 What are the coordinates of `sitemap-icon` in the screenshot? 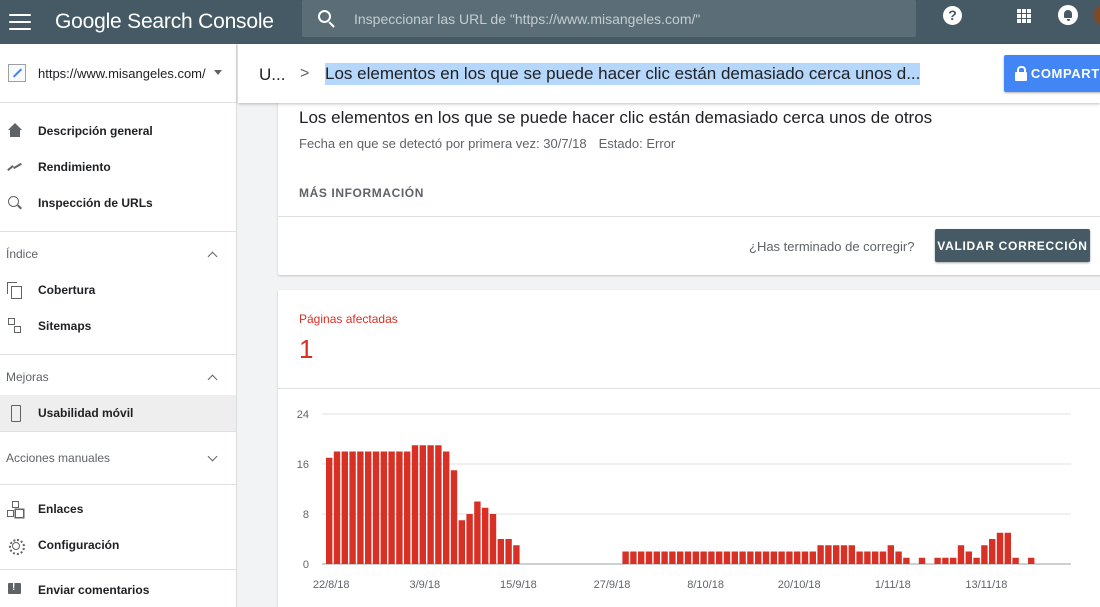 It's located at (15, 326).